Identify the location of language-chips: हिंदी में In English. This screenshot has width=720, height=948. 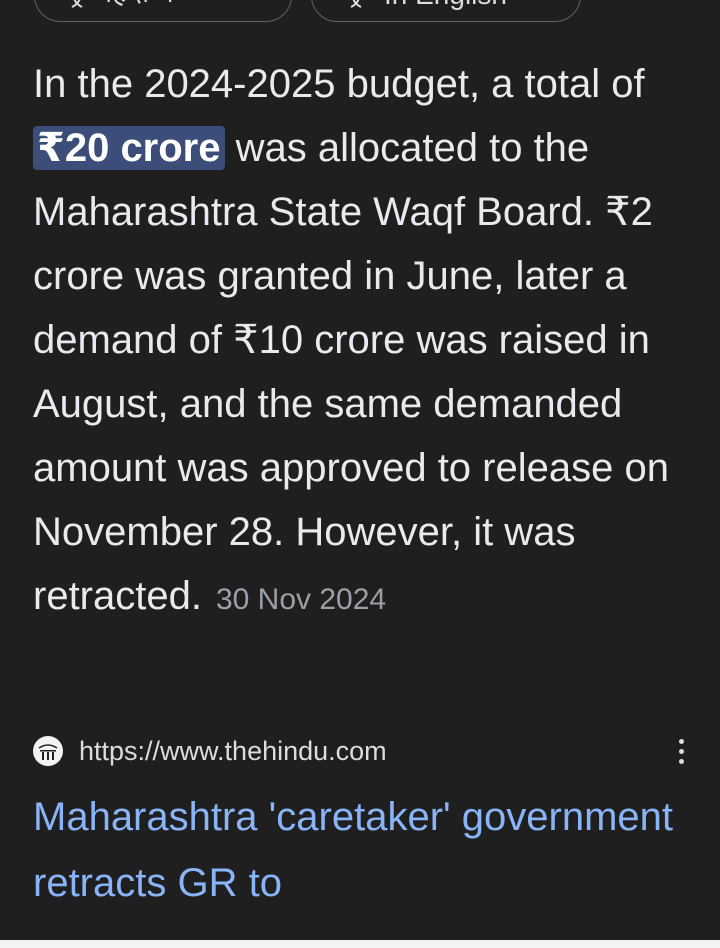
(360, 12).